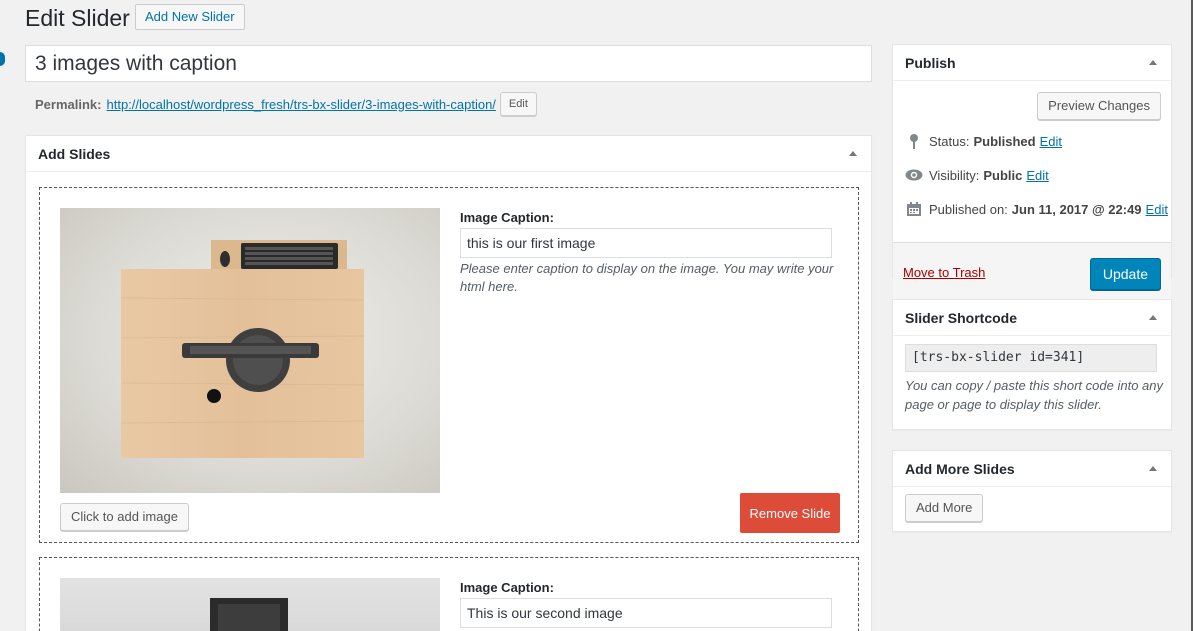 This screenshot has width=1193, height=631. I want to click on visibility-row: Visibility: Public Edit, so click(977, 175).